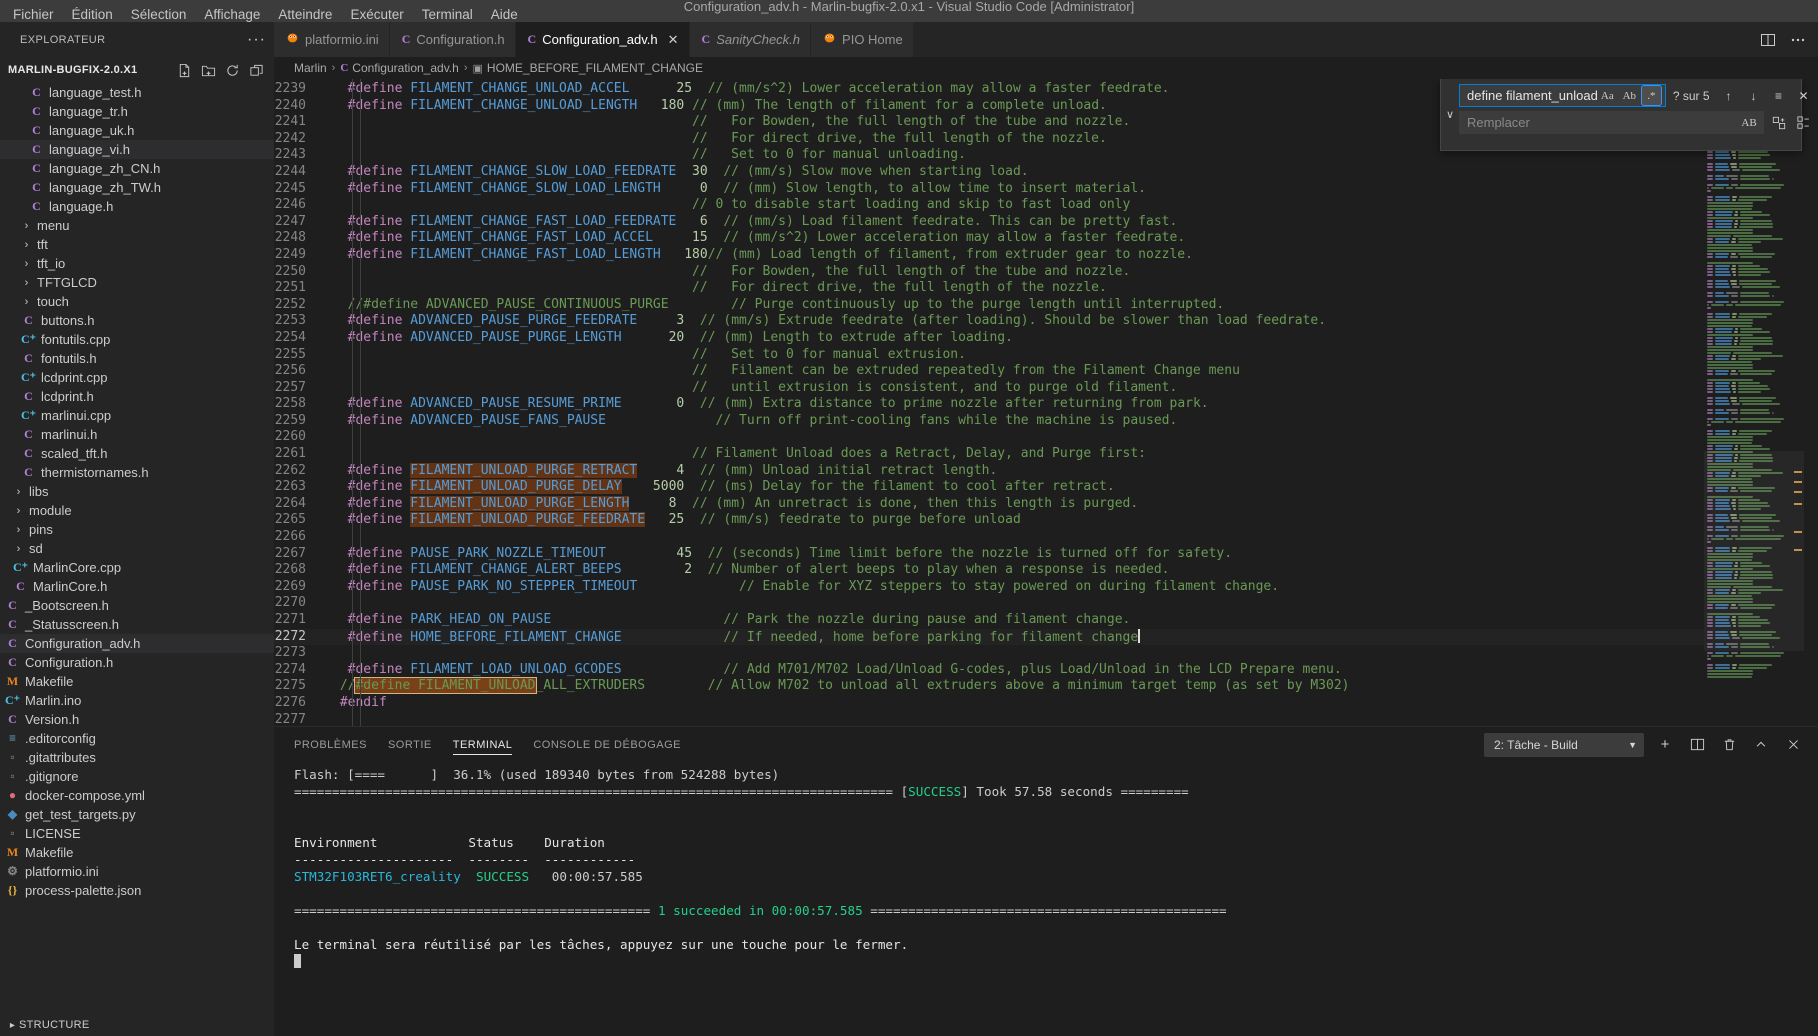  Describe the element at coordinates (137, 795) in the screenshot. I see `tree-file: ● docker-compose.yml` at that location.